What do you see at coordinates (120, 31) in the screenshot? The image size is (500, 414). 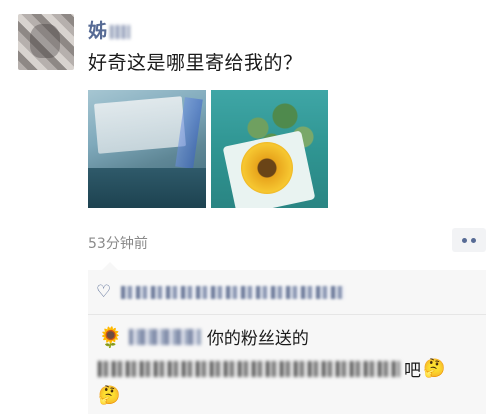 I see `author-name-redacted` at bounding box center [120, 31].